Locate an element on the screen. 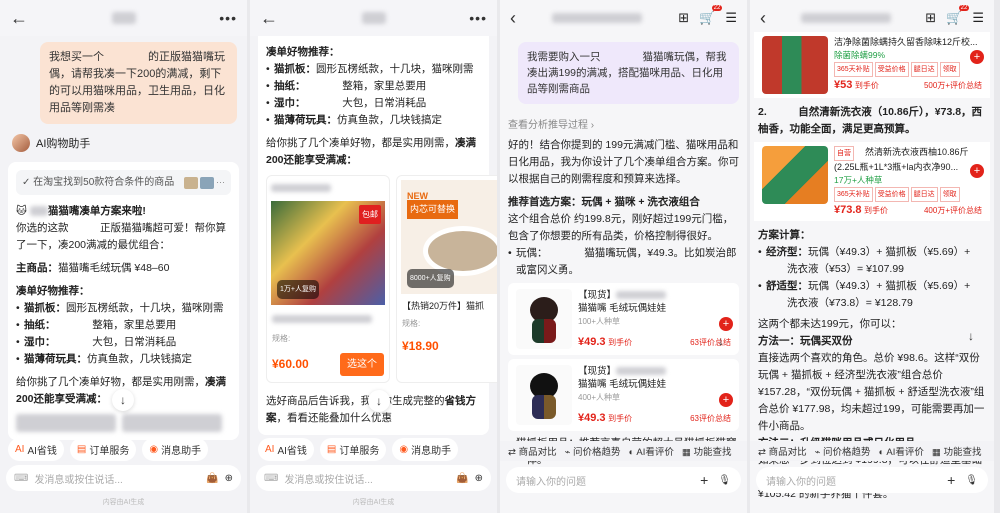  repurchase-count: 1万+人复购 is located at coordinates (298, 289).